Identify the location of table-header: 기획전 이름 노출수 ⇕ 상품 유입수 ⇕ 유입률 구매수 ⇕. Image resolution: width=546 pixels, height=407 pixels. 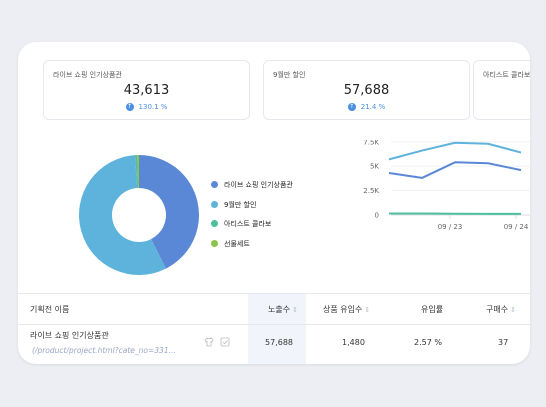
(274, 309).